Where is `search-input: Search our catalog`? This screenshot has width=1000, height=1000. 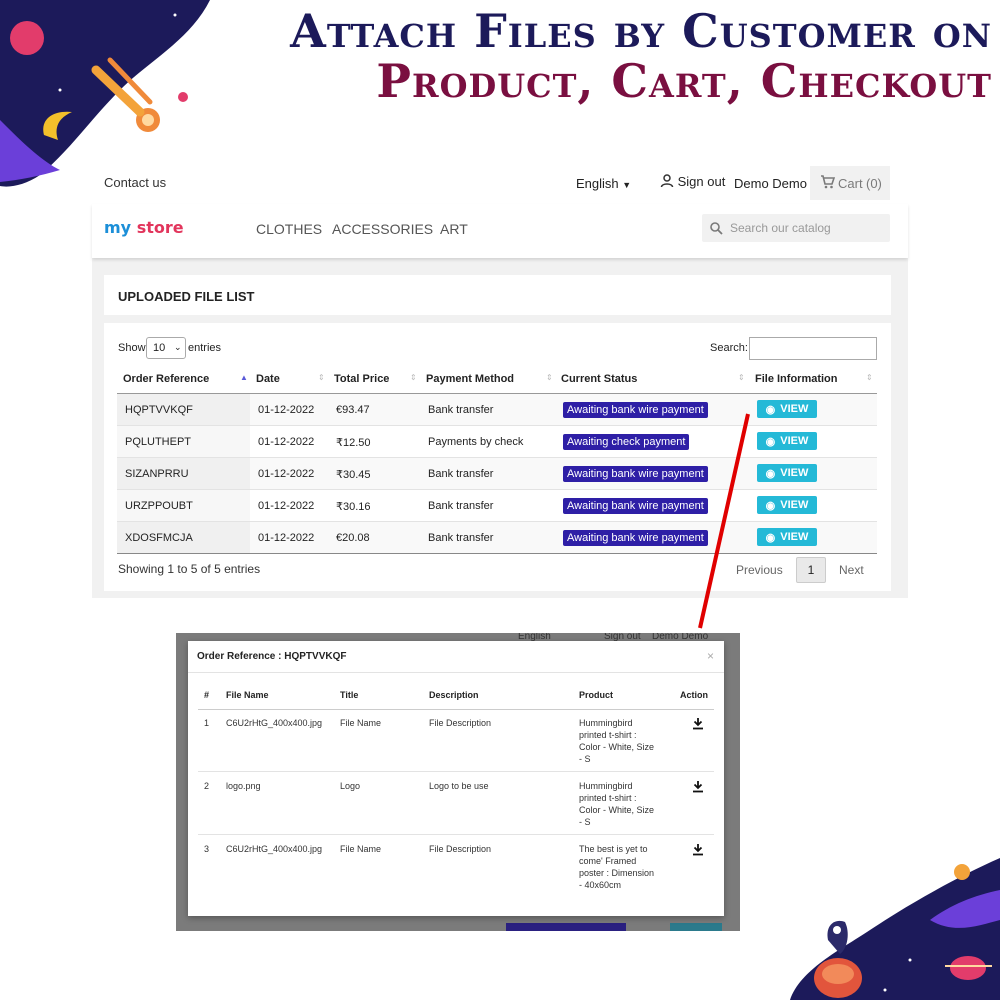
search-input: Search our catalog is located at coordinates (780, 228).